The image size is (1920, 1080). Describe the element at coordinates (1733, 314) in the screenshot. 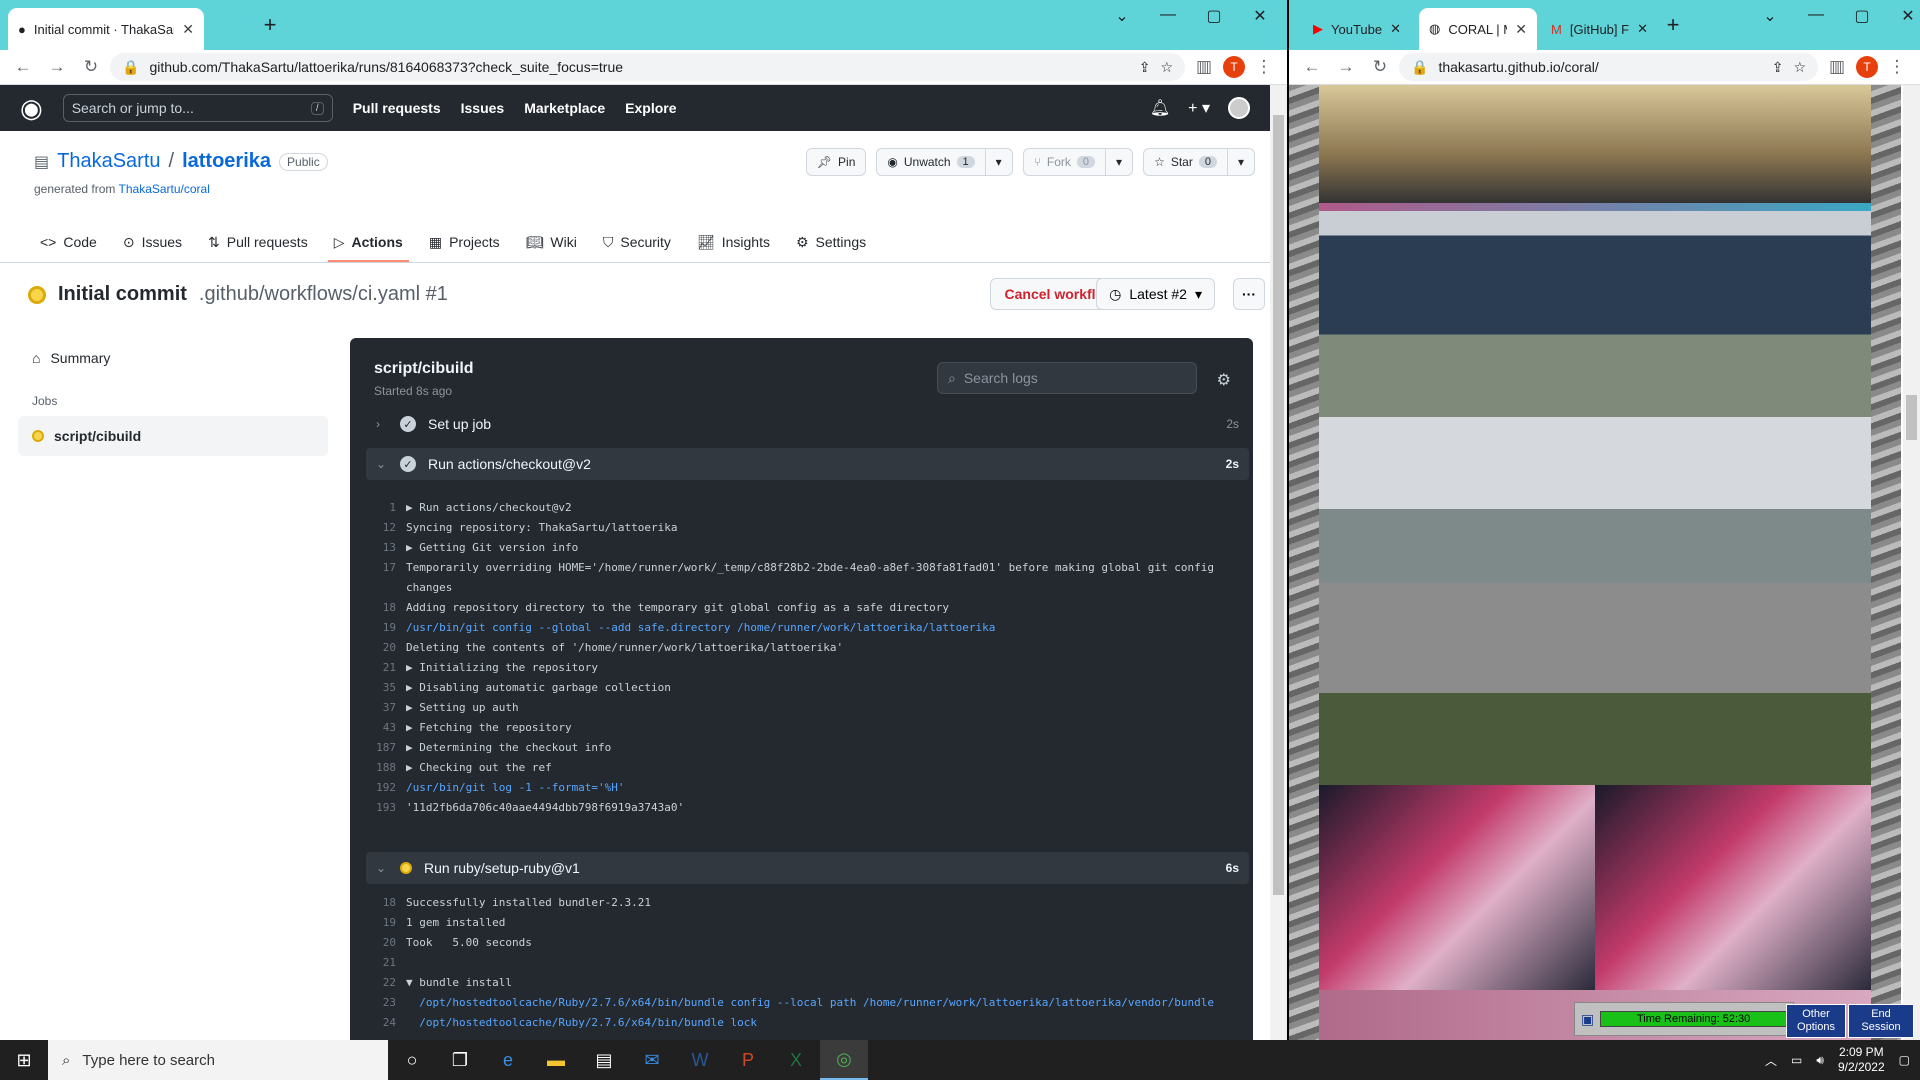

I see `photo-graffiti-right` at that location.